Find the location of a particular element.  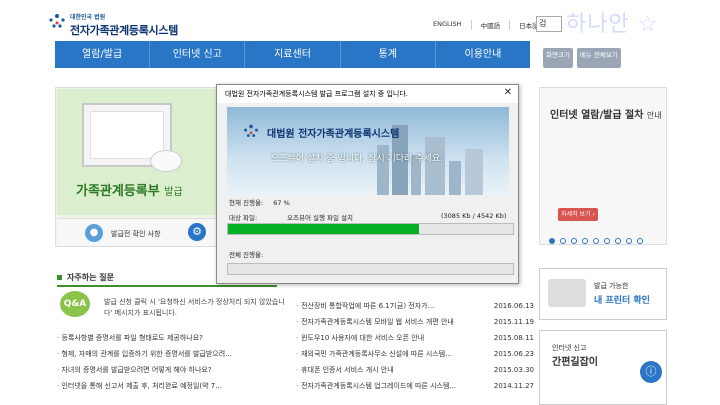

nav-item-resources: 지료센터 is located at coordinates (293, 54).